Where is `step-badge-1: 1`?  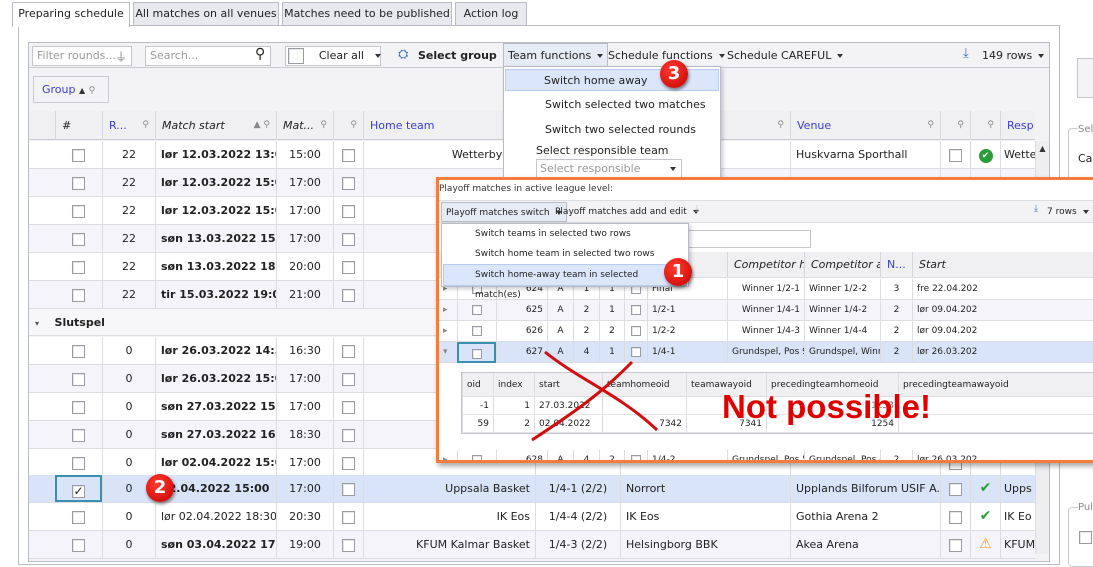
step-badge-1: 1 is located at coordinates (678, 272).